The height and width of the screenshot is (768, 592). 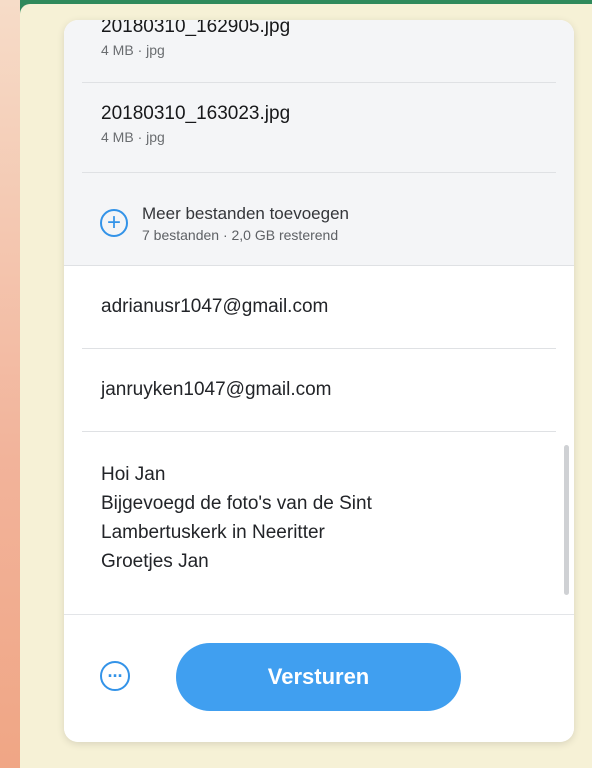 I want to click on message-line: Lambertuskerk in Neeritter, so click(x=213, y=532).